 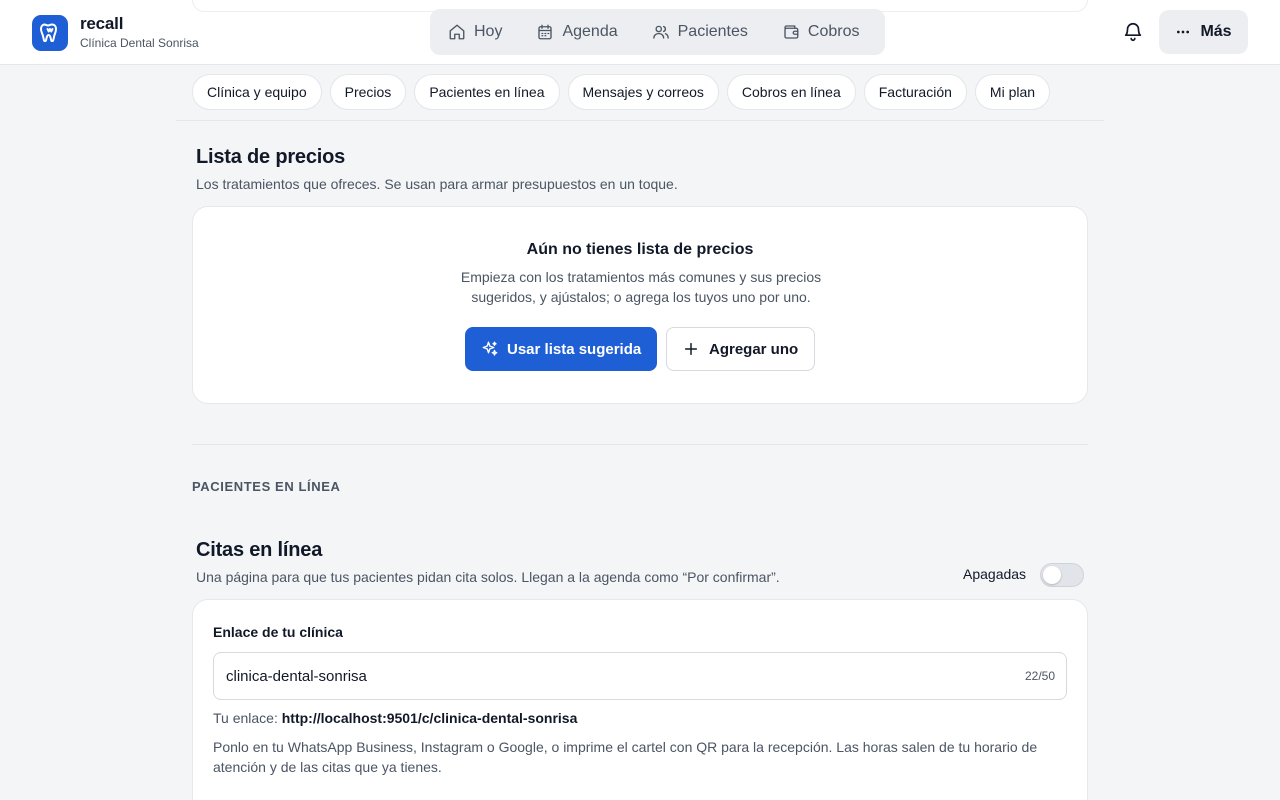 I want to click on char-counter: 22/50, so click(x=1039, y=676).